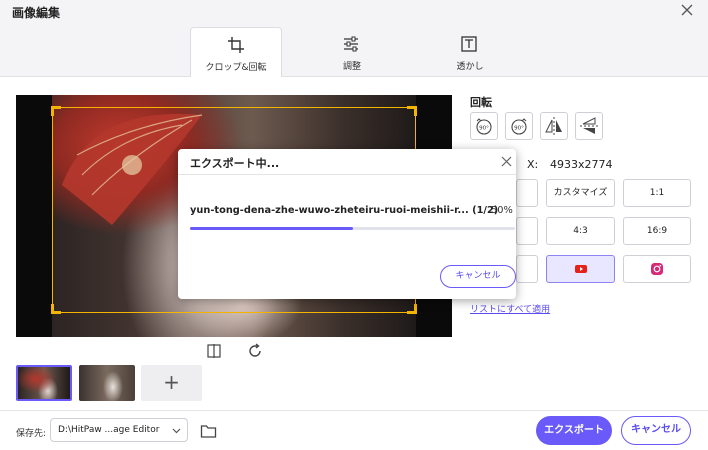 This screenshot has width=708, height=450. I want to click on watermark-icon, so click(469, 44).